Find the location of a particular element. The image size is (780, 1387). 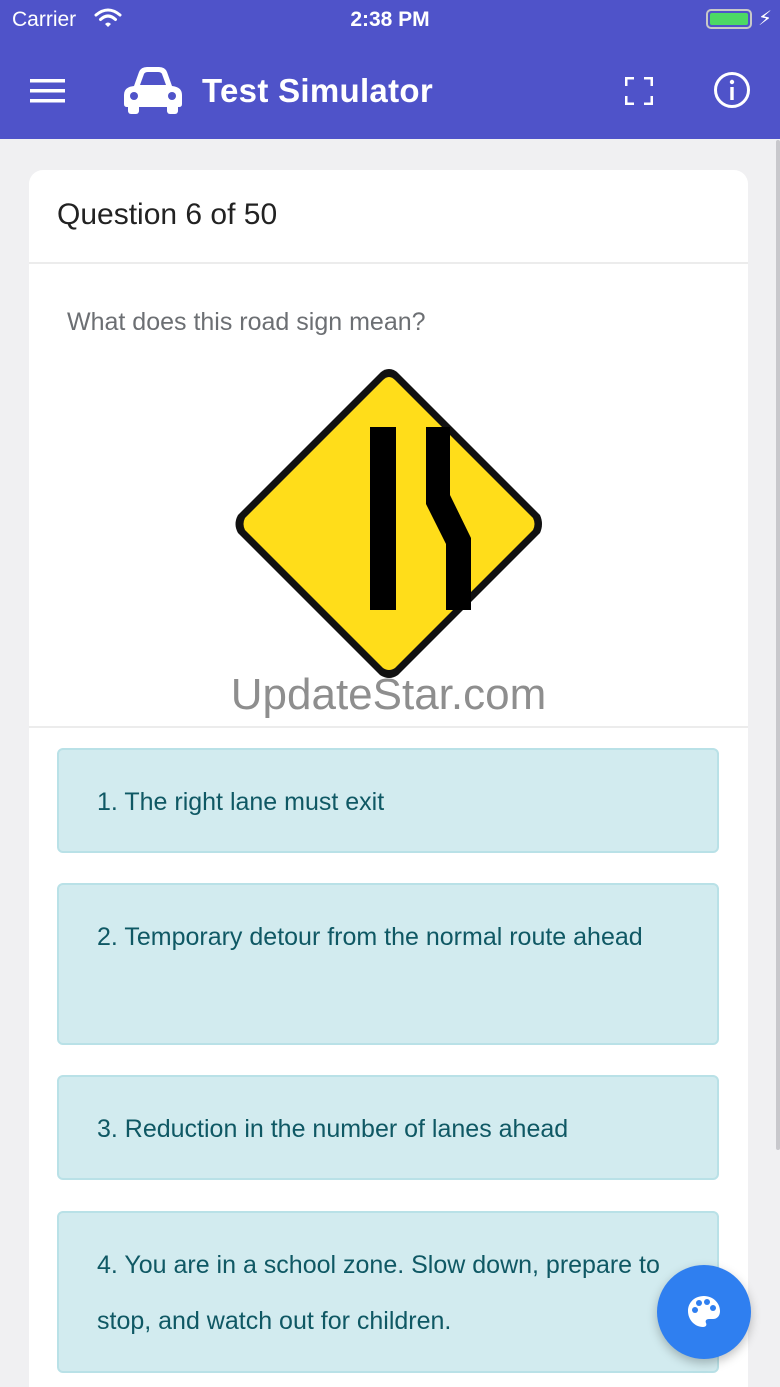

status-bar: Carrier 2:38 PM ⚡ is located at coordinates (390, 20).